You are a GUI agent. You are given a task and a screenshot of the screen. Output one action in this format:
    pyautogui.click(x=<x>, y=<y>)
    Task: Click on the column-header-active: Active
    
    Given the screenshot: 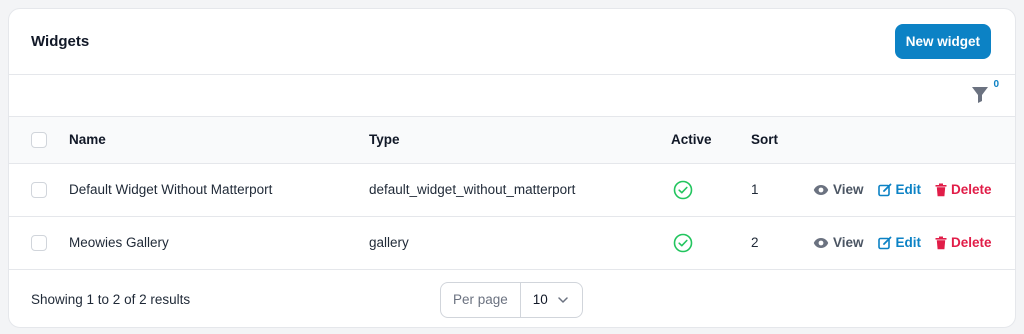 What is the action you would take?
    pyautogui.click(x=711, y=140)
    